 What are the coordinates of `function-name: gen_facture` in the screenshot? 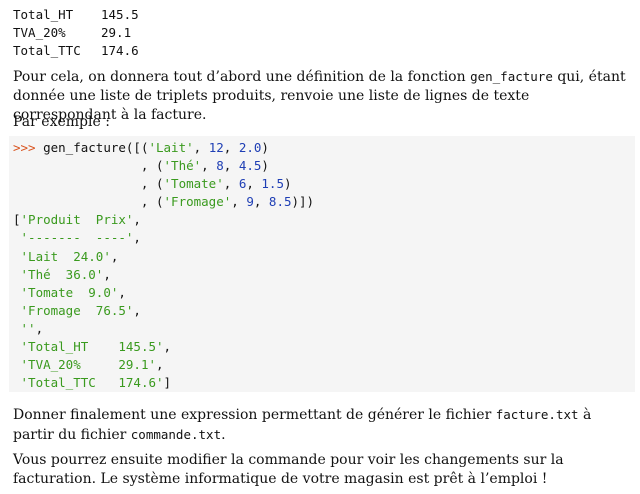 It's located at (84, 147).